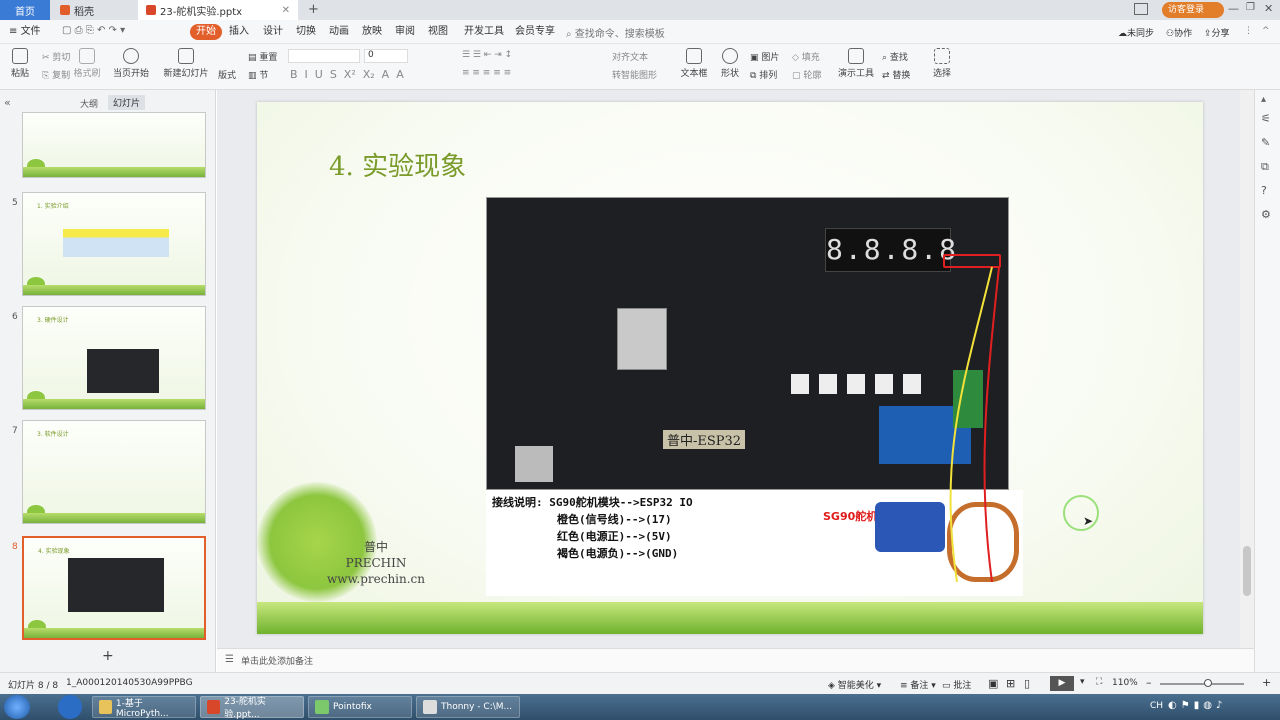 This screenshot has height=720, width=1280. I want to click on pin-icon: ✎, so click(1265, 142).